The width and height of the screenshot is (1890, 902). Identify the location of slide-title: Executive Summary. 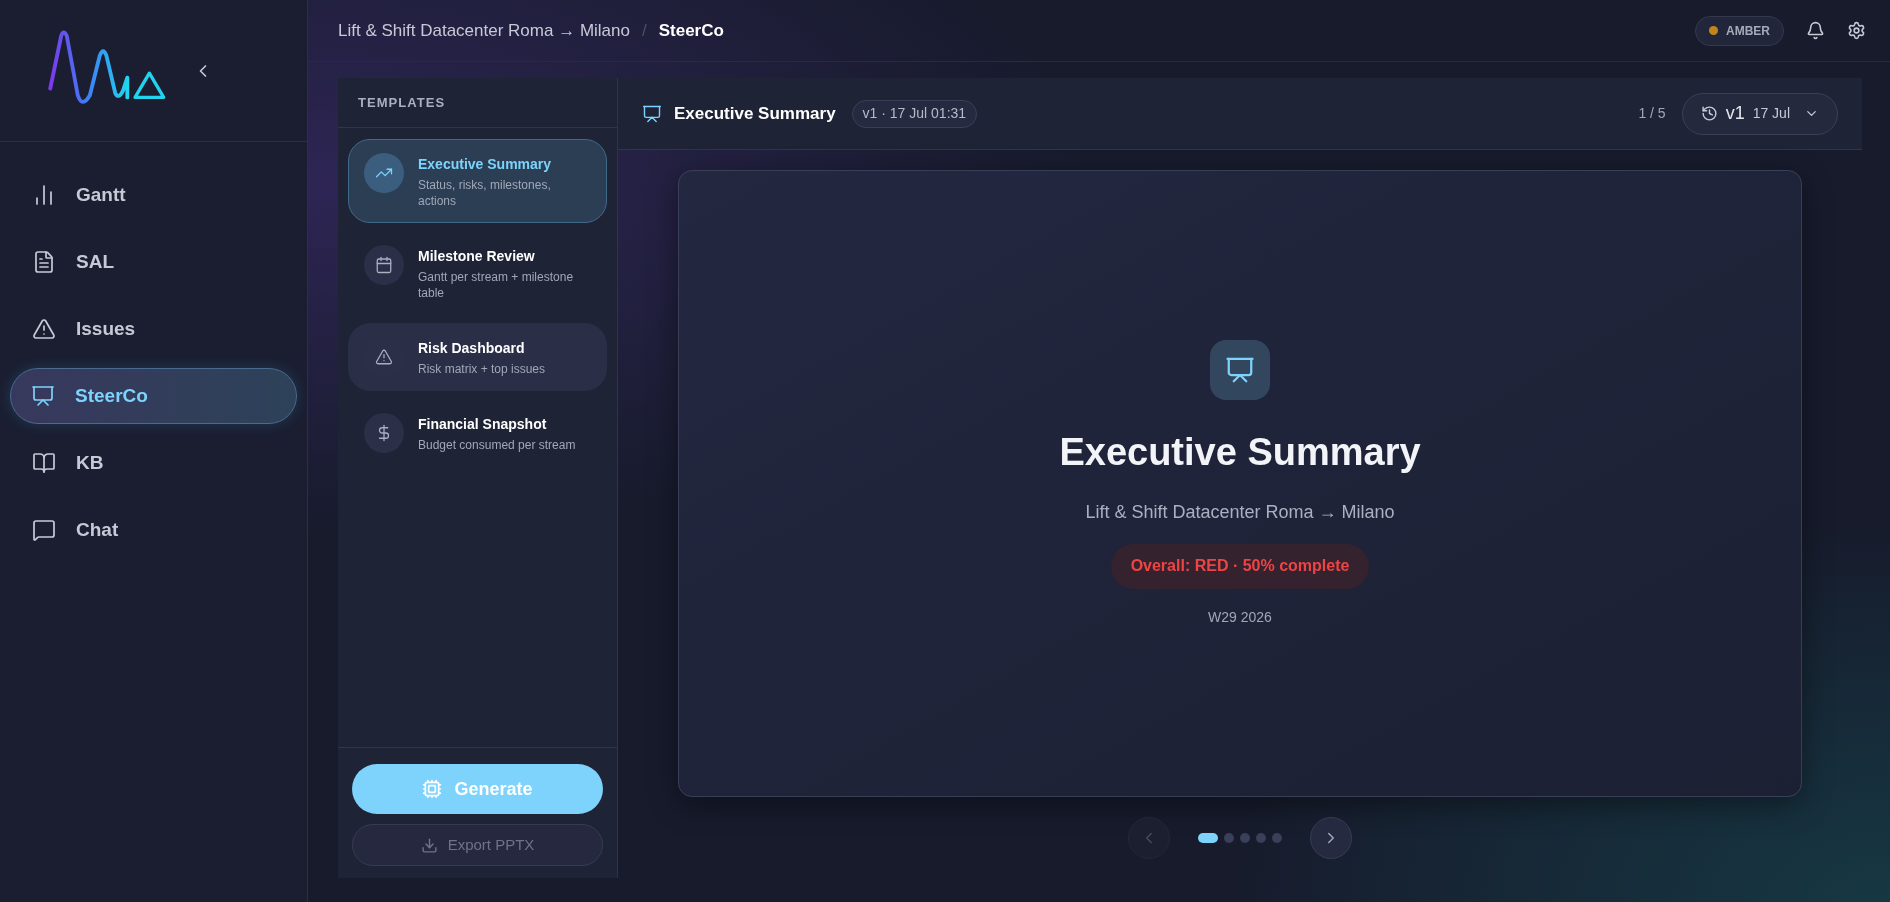
(1240, 452).